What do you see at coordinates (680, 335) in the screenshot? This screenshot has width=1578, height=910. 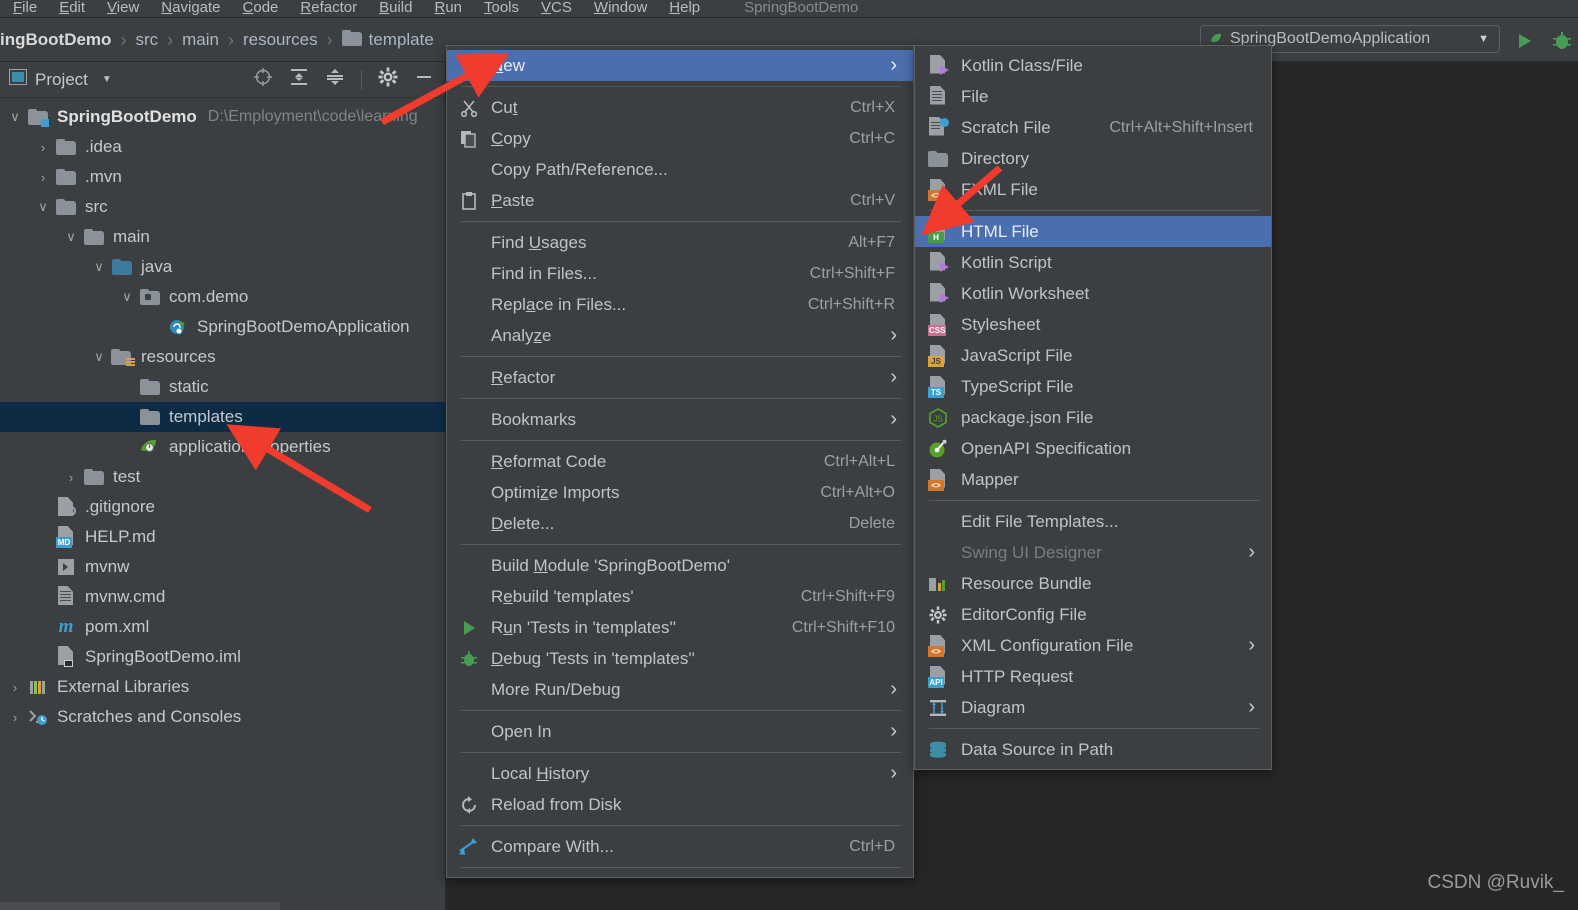 I see `ctx-analyze: Analyze ›` at bounding box center [680, 335].